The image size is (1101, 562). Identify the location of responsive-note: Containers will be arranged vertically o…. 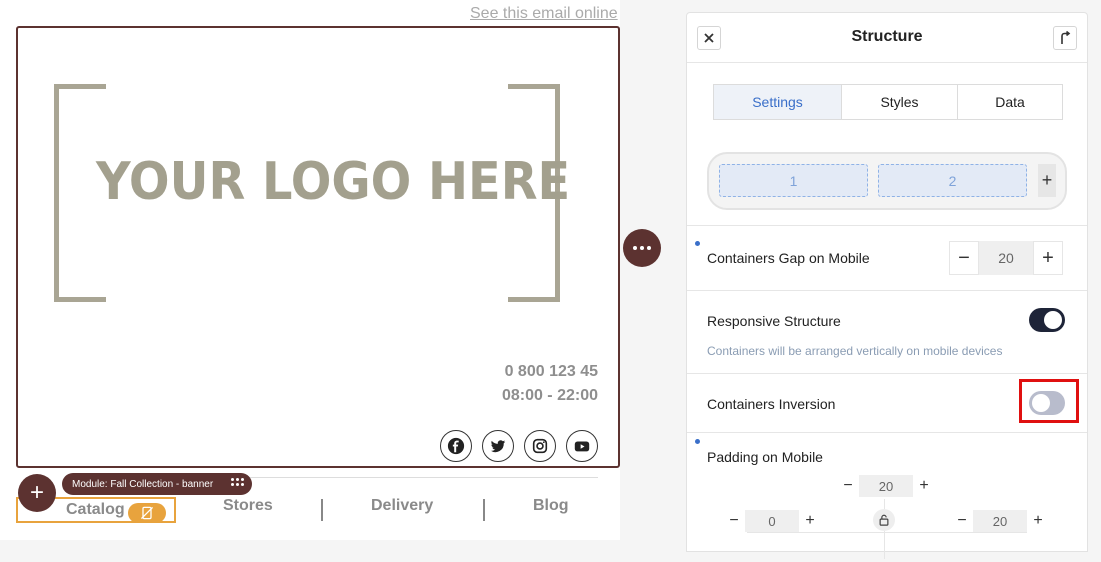
(855, 351).